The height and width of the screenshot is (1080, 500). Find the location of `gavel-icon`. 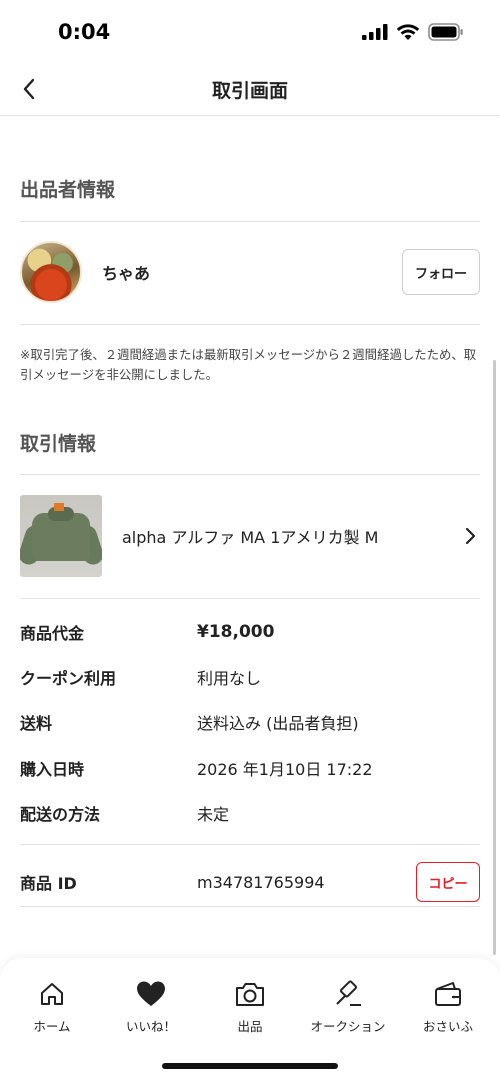

gavel-icon is located at coordinates (348, 994).